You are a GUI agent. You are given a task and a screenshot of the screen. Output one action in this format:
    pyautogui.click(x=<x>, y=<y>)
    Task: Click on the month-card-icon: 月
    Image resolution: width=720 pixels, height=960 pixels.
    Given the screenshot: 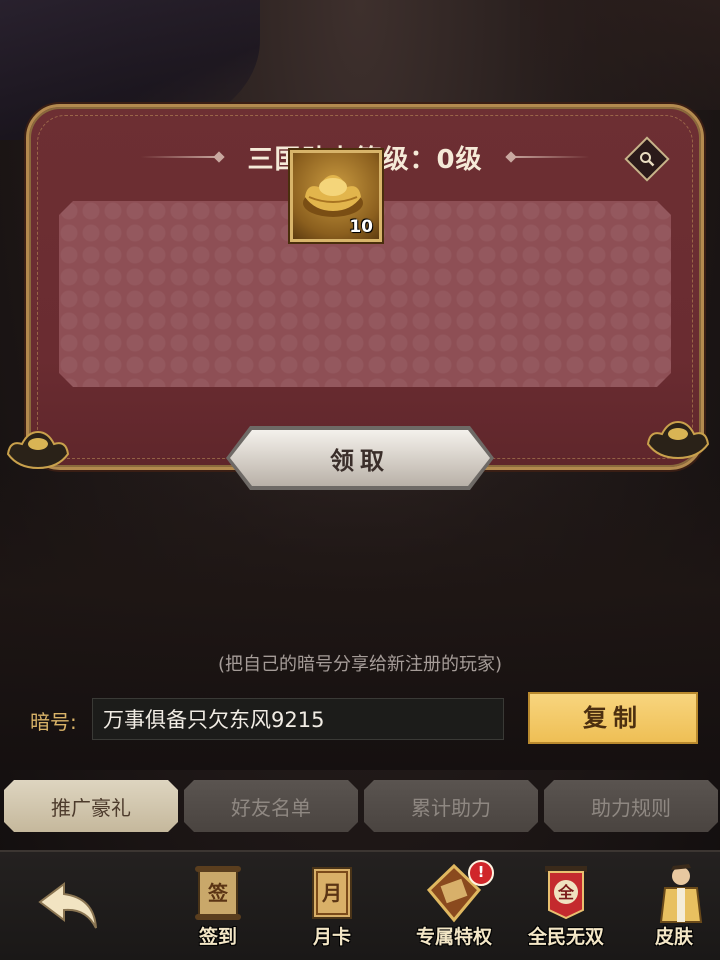 What is the action you would take?
    pyautogui.click(x=332, y=893)
    